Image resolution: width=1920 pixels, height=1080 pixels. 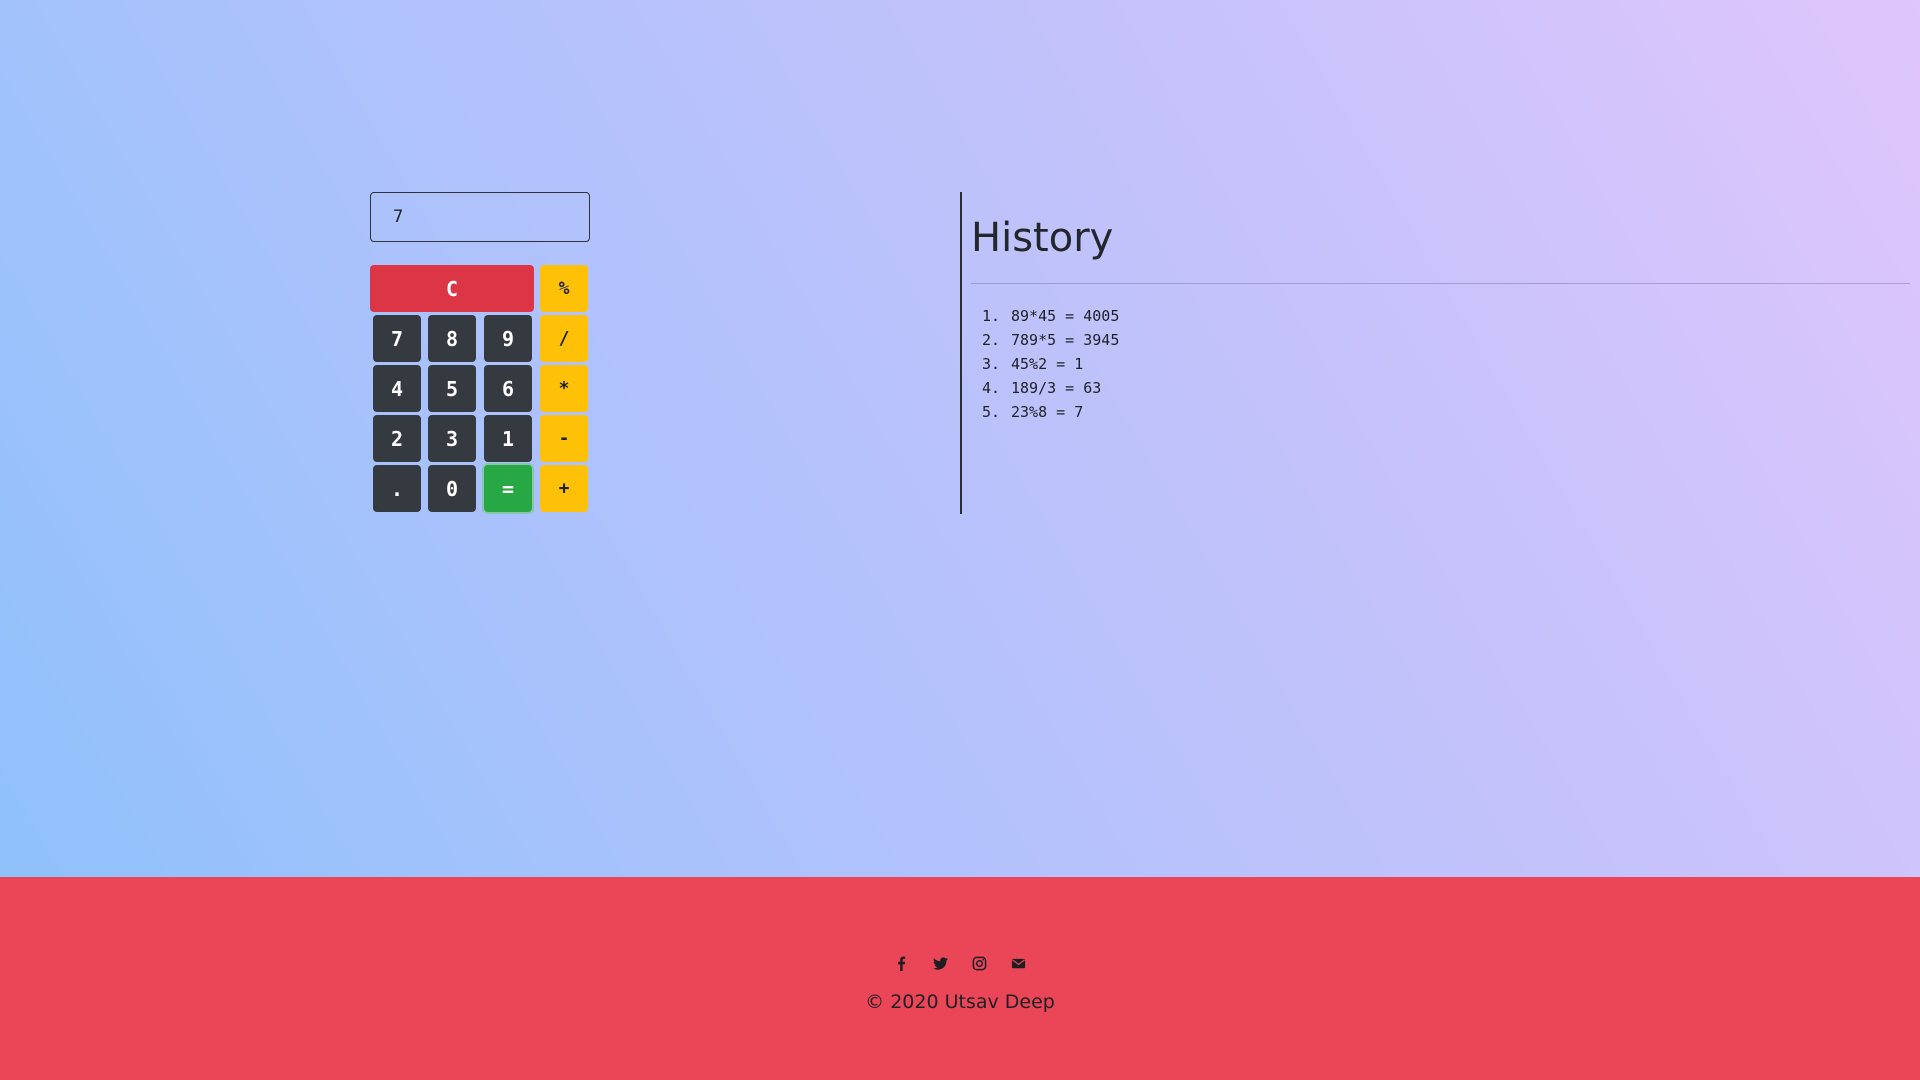 What do you see at coordinates (480, 390) in the screenshot?
I see `keypad: C % 7 8 9 / 4 5 6 * 2 3 1 - . 0 = +` at bounding box center [480, 390].